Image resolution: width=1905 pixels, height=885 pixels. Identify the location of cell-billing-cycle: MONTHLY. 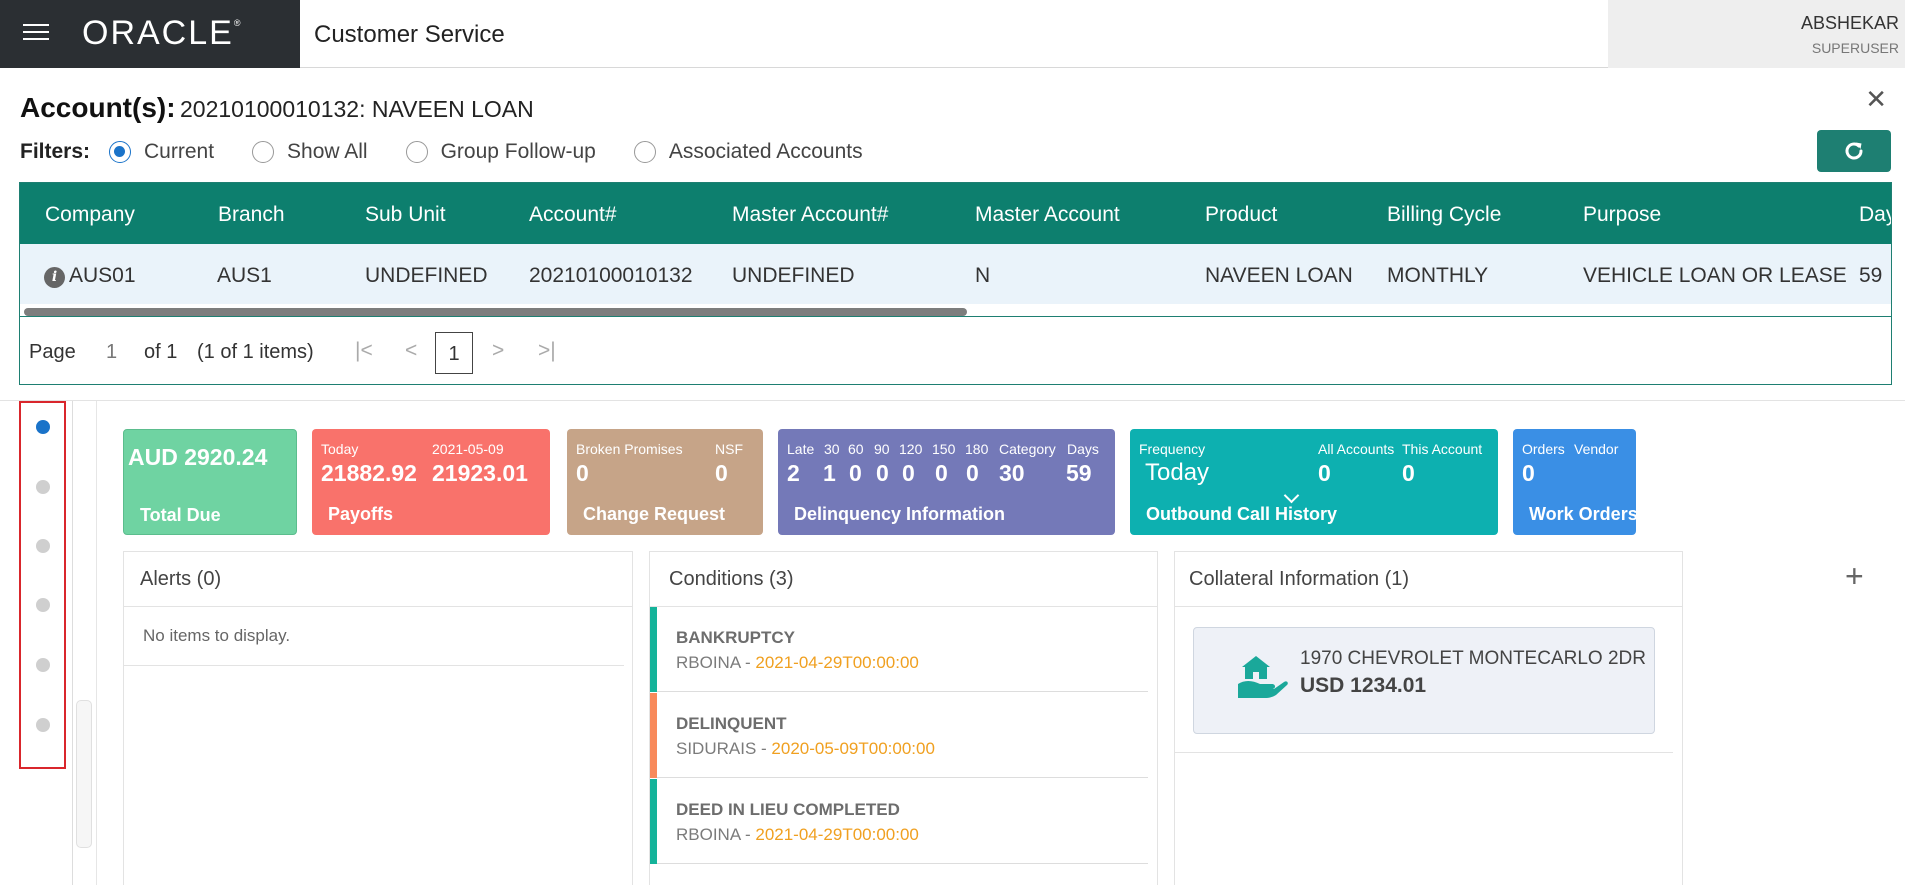
(1438, 275).